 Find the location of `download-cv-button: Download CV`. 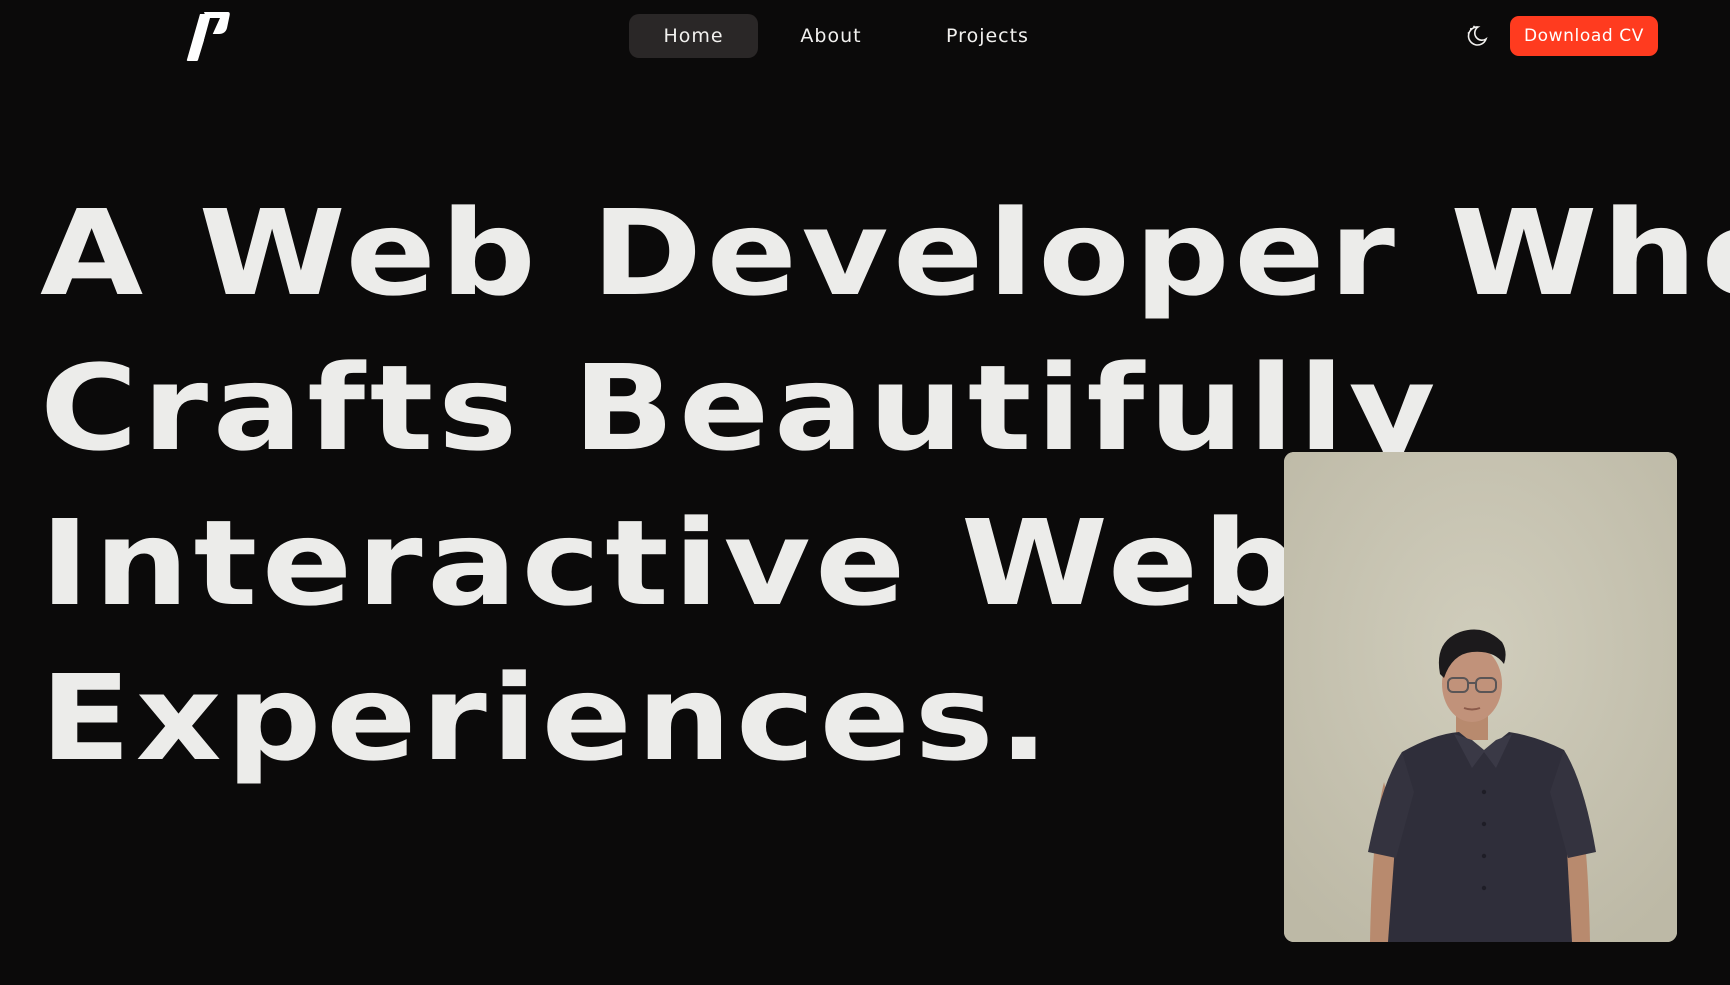

download-cv-button: Download CV is located at coordinates (1584, 36).